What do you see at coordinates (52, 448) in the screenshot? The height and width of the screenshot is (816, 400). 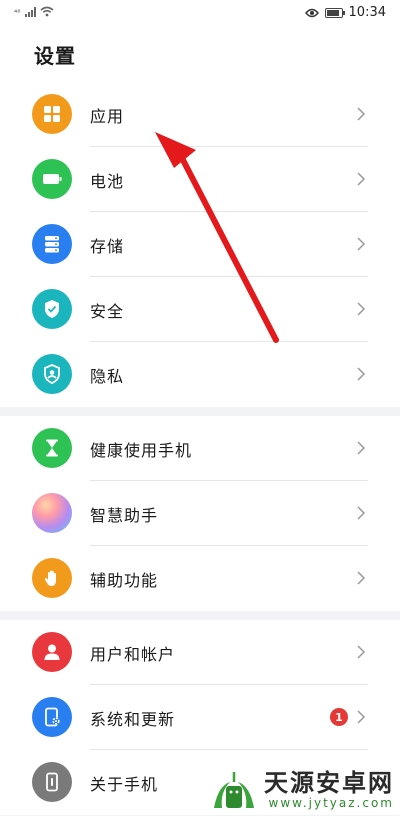 I see `hourglass-icon` at bounding box center [52, 448].